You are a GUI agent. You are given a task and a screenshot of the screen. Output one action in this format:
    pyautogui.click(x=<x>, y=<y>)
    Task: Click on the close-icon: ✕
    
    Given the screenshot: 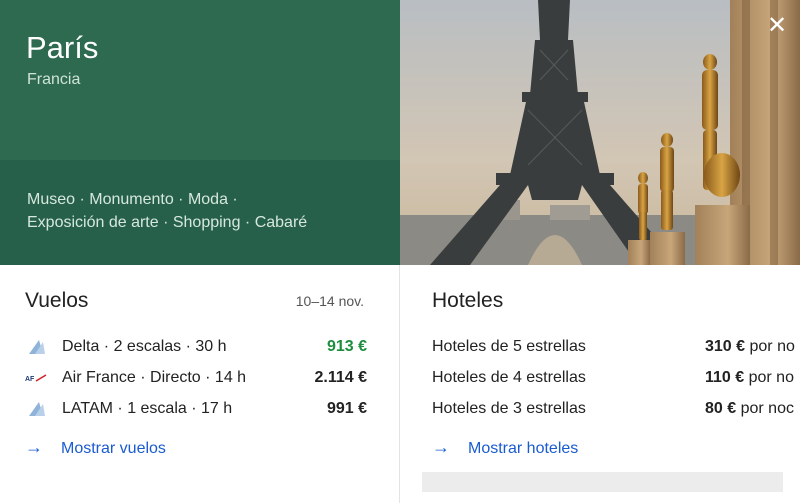 What is the action you would take?
    pyautogui.click(x=777, y=26)
    